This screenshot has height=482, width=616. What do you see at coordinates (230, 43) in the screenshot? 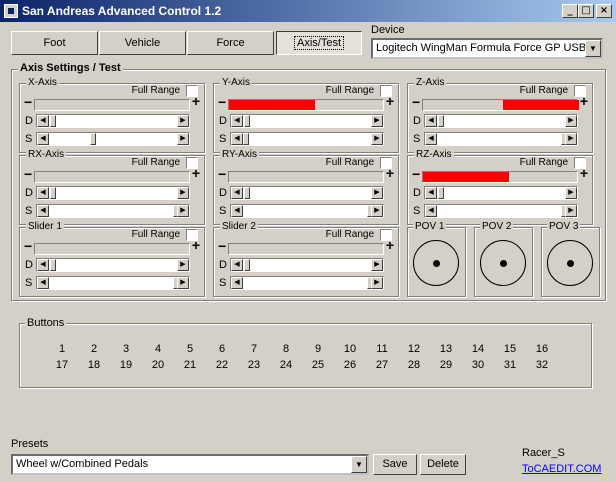
I see `tab-force: Force` at bounding box center [230, 43].